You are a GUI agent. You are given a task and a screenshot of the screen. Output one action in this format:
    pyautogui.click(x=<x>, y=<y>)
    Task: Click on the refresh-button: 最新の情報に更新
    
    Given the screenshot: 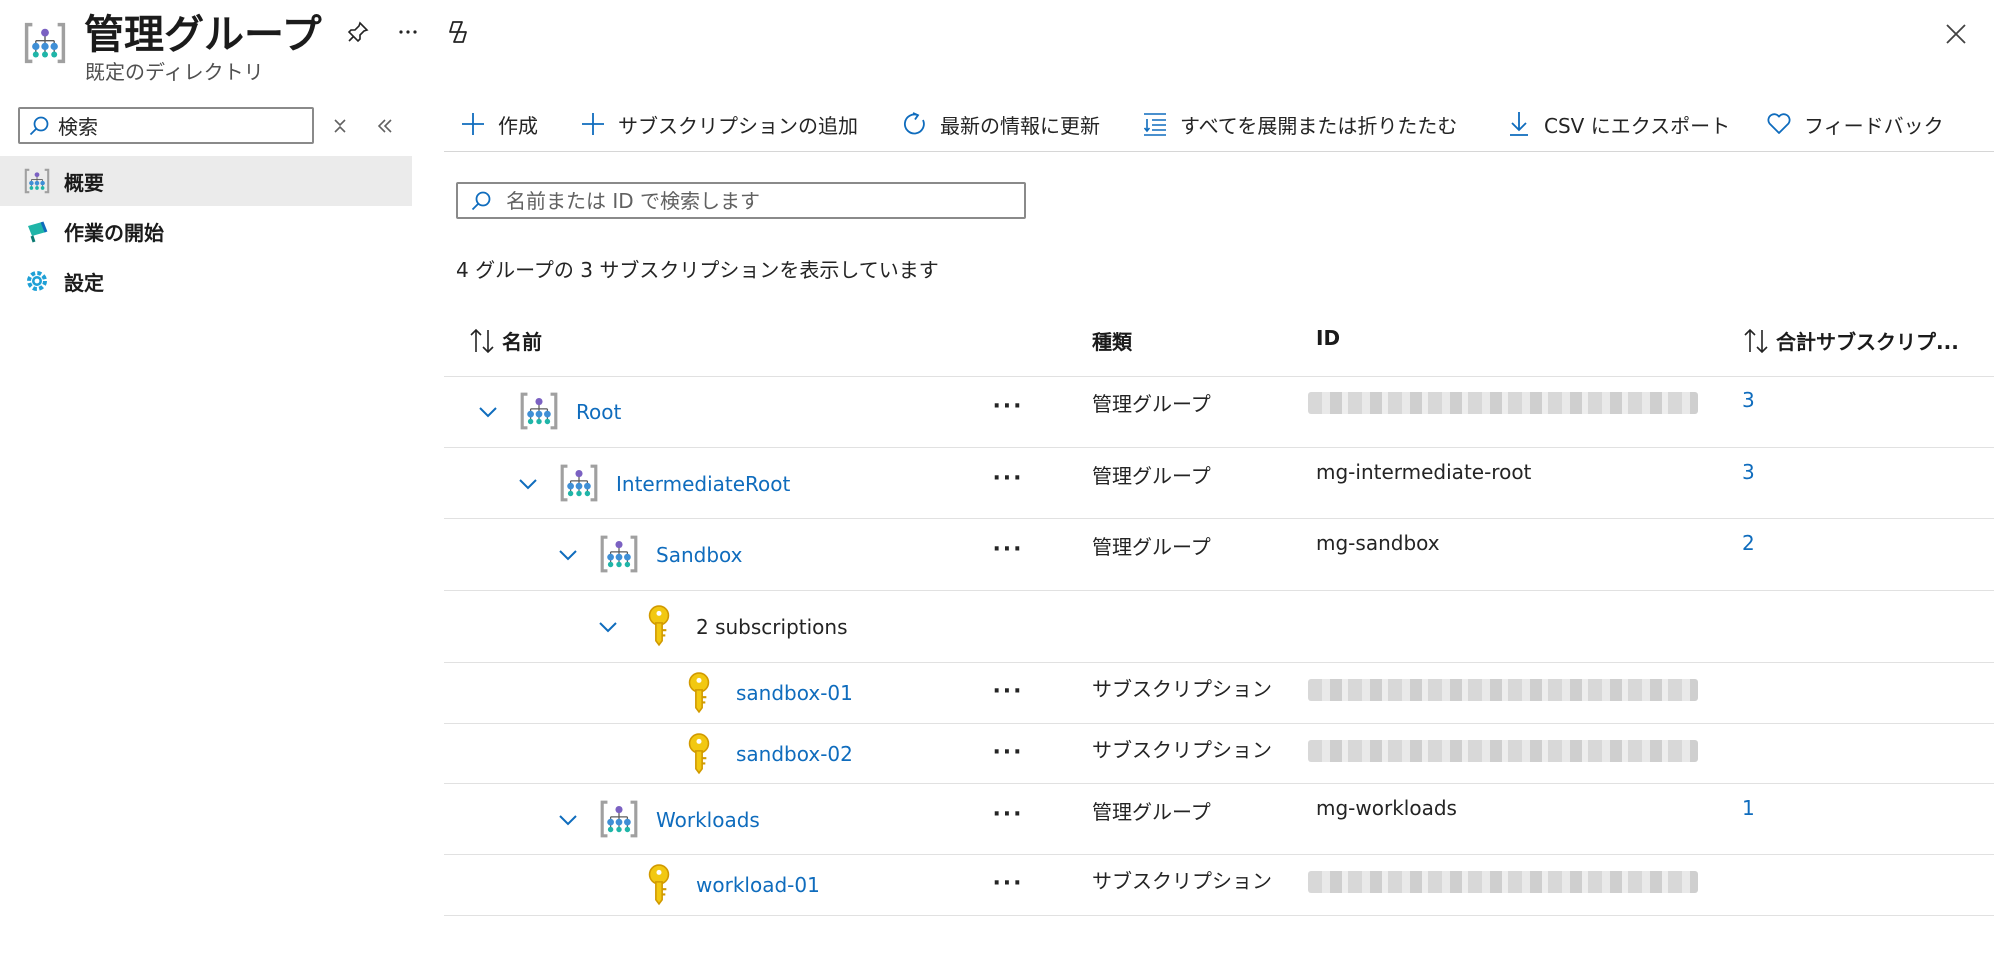 What is the action you would take?
    pyautogui.click(x=1000, y=124)
    